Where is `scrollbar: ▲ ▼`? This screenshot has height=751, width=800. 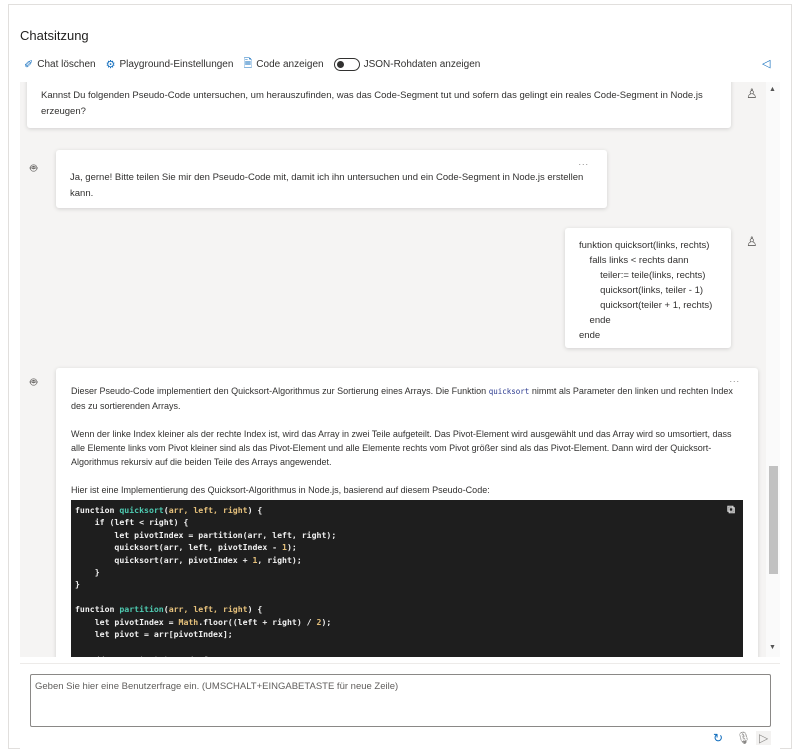
scrollbar: ▲ ▼ is located at coordinates (773, 369).